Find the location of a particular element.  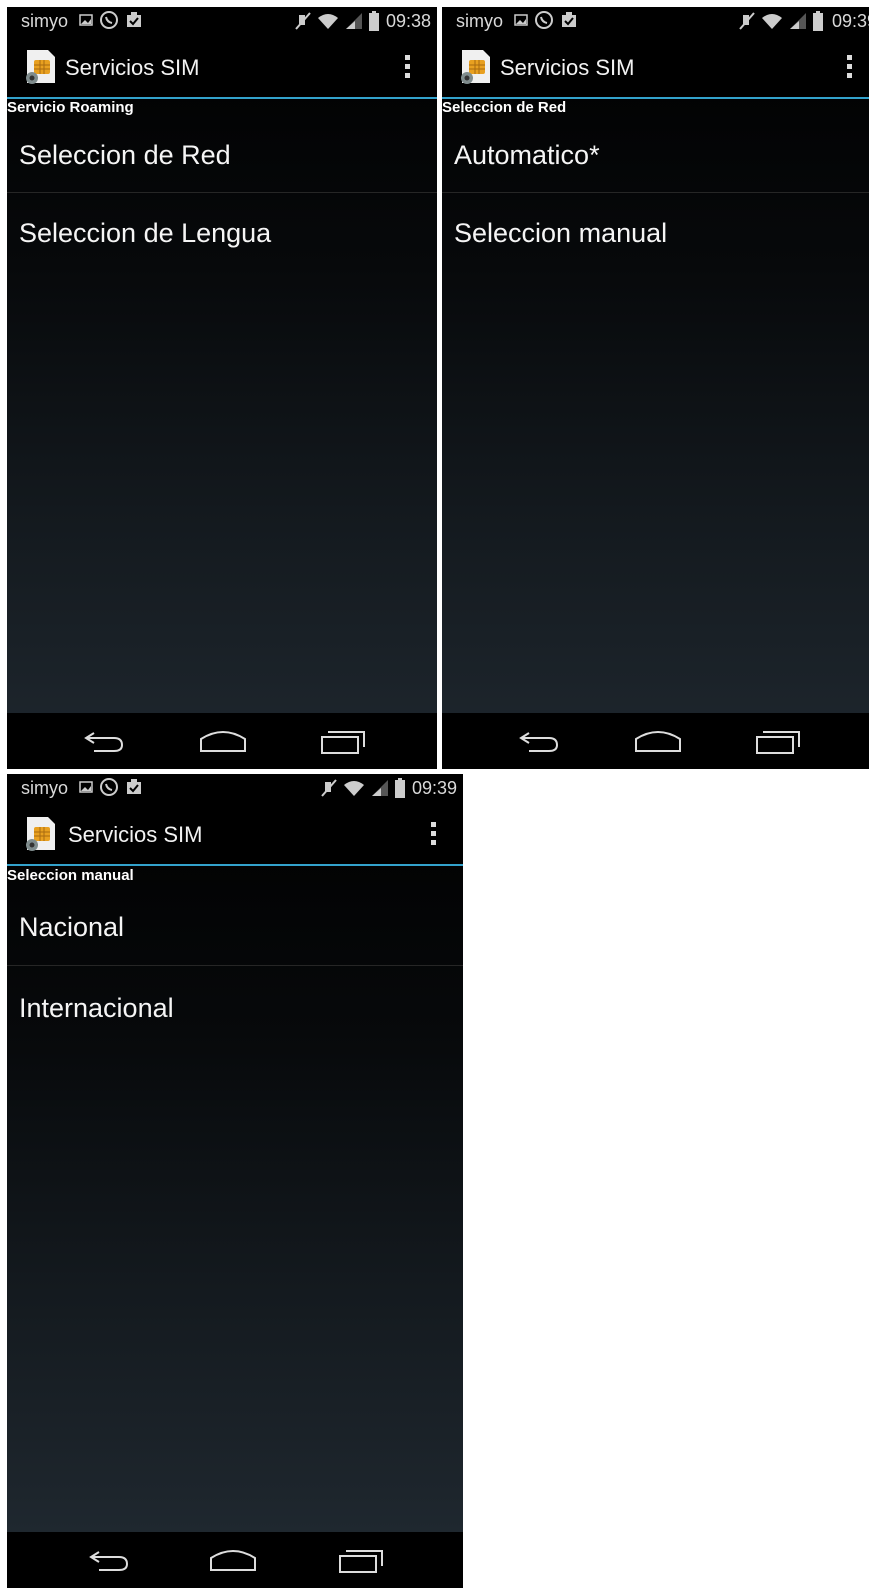

list-item-automatico: Automatico* is located at coordinates (655, 155).